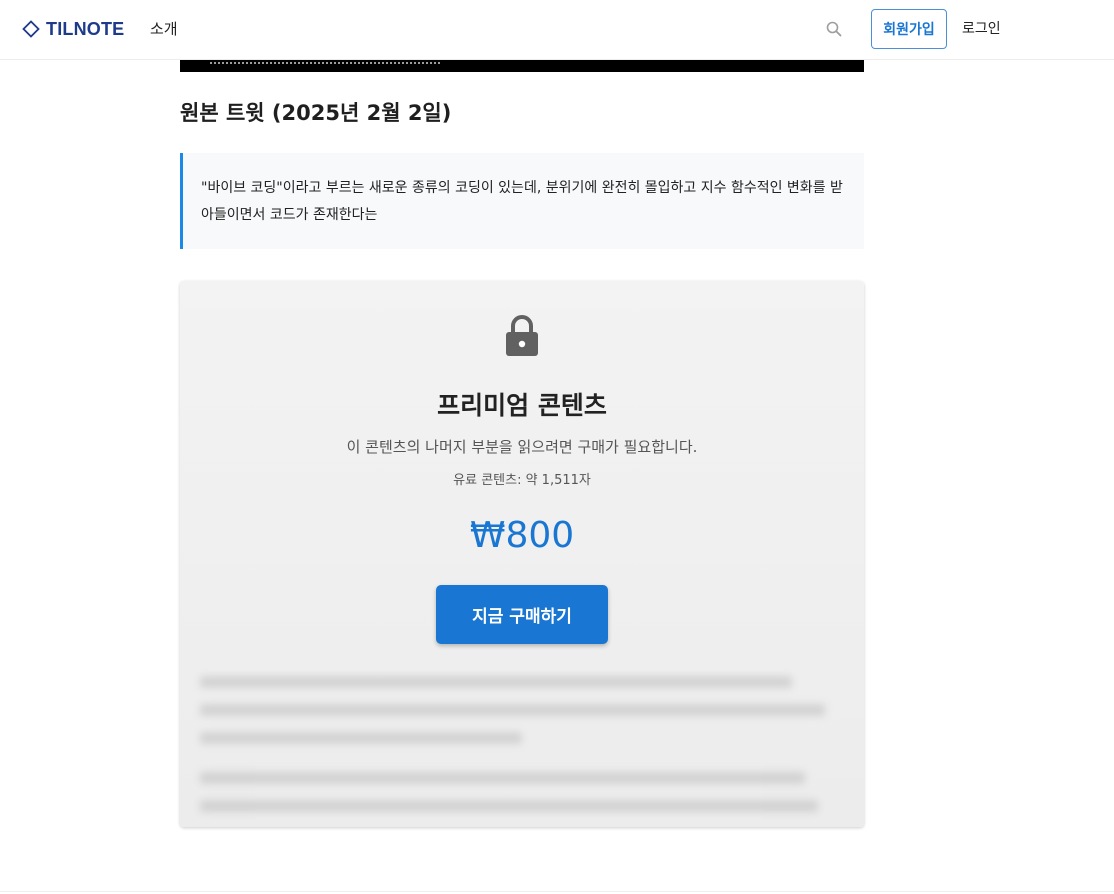  Describe the element at coordinates (909, 29) in the screenshot. I see `signup-button: 회원가입` at that location.